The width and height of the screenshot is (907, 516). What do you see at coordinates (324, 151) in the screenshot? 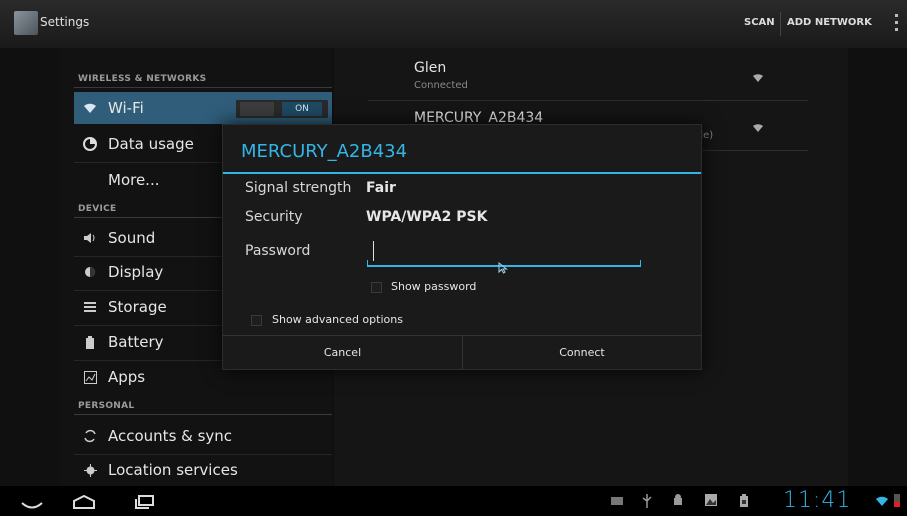
I see `dialog-title: MERCURY_A2B434` at bounding box center [324, 151].